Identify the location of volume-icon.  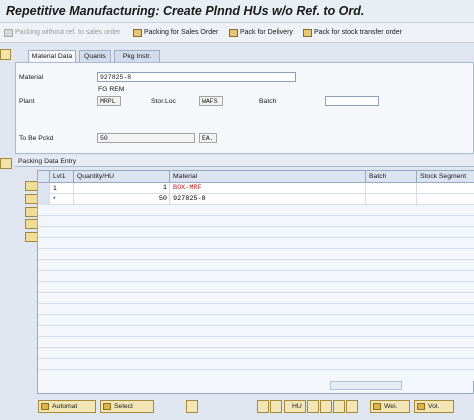
(421, 406).